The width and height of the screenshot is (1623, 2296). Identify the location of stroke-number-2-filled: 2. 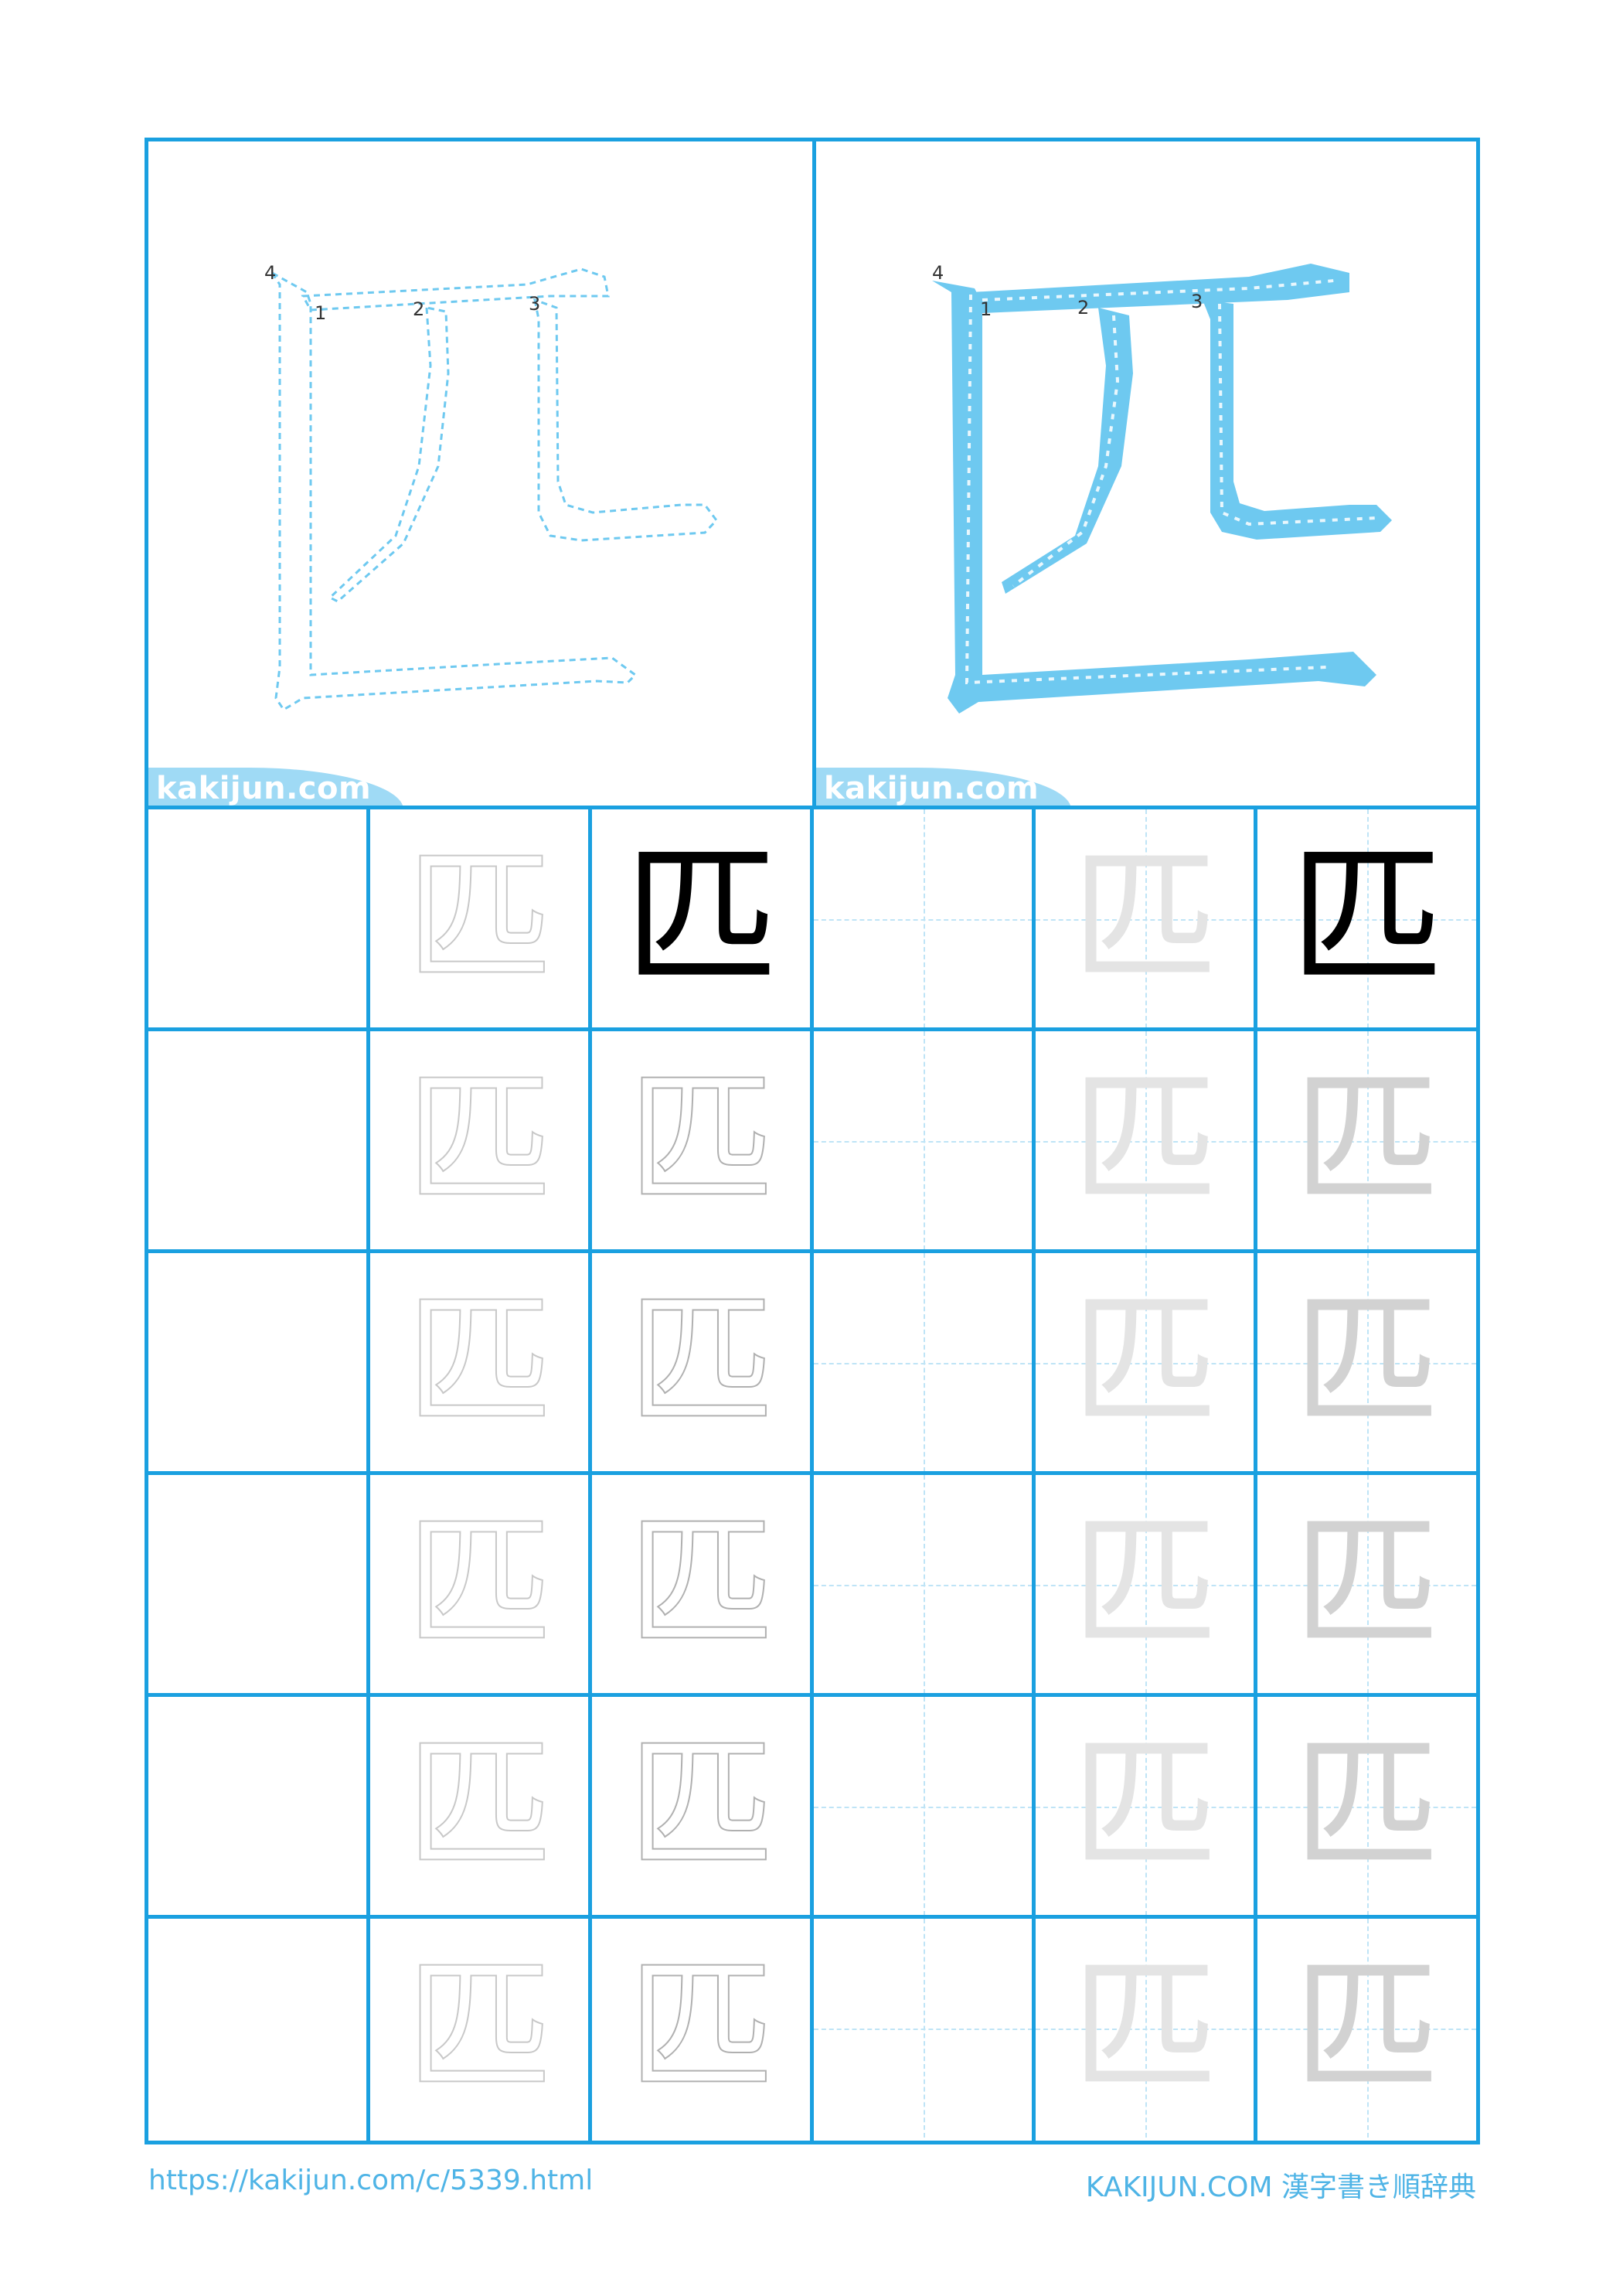
(1083, 308).